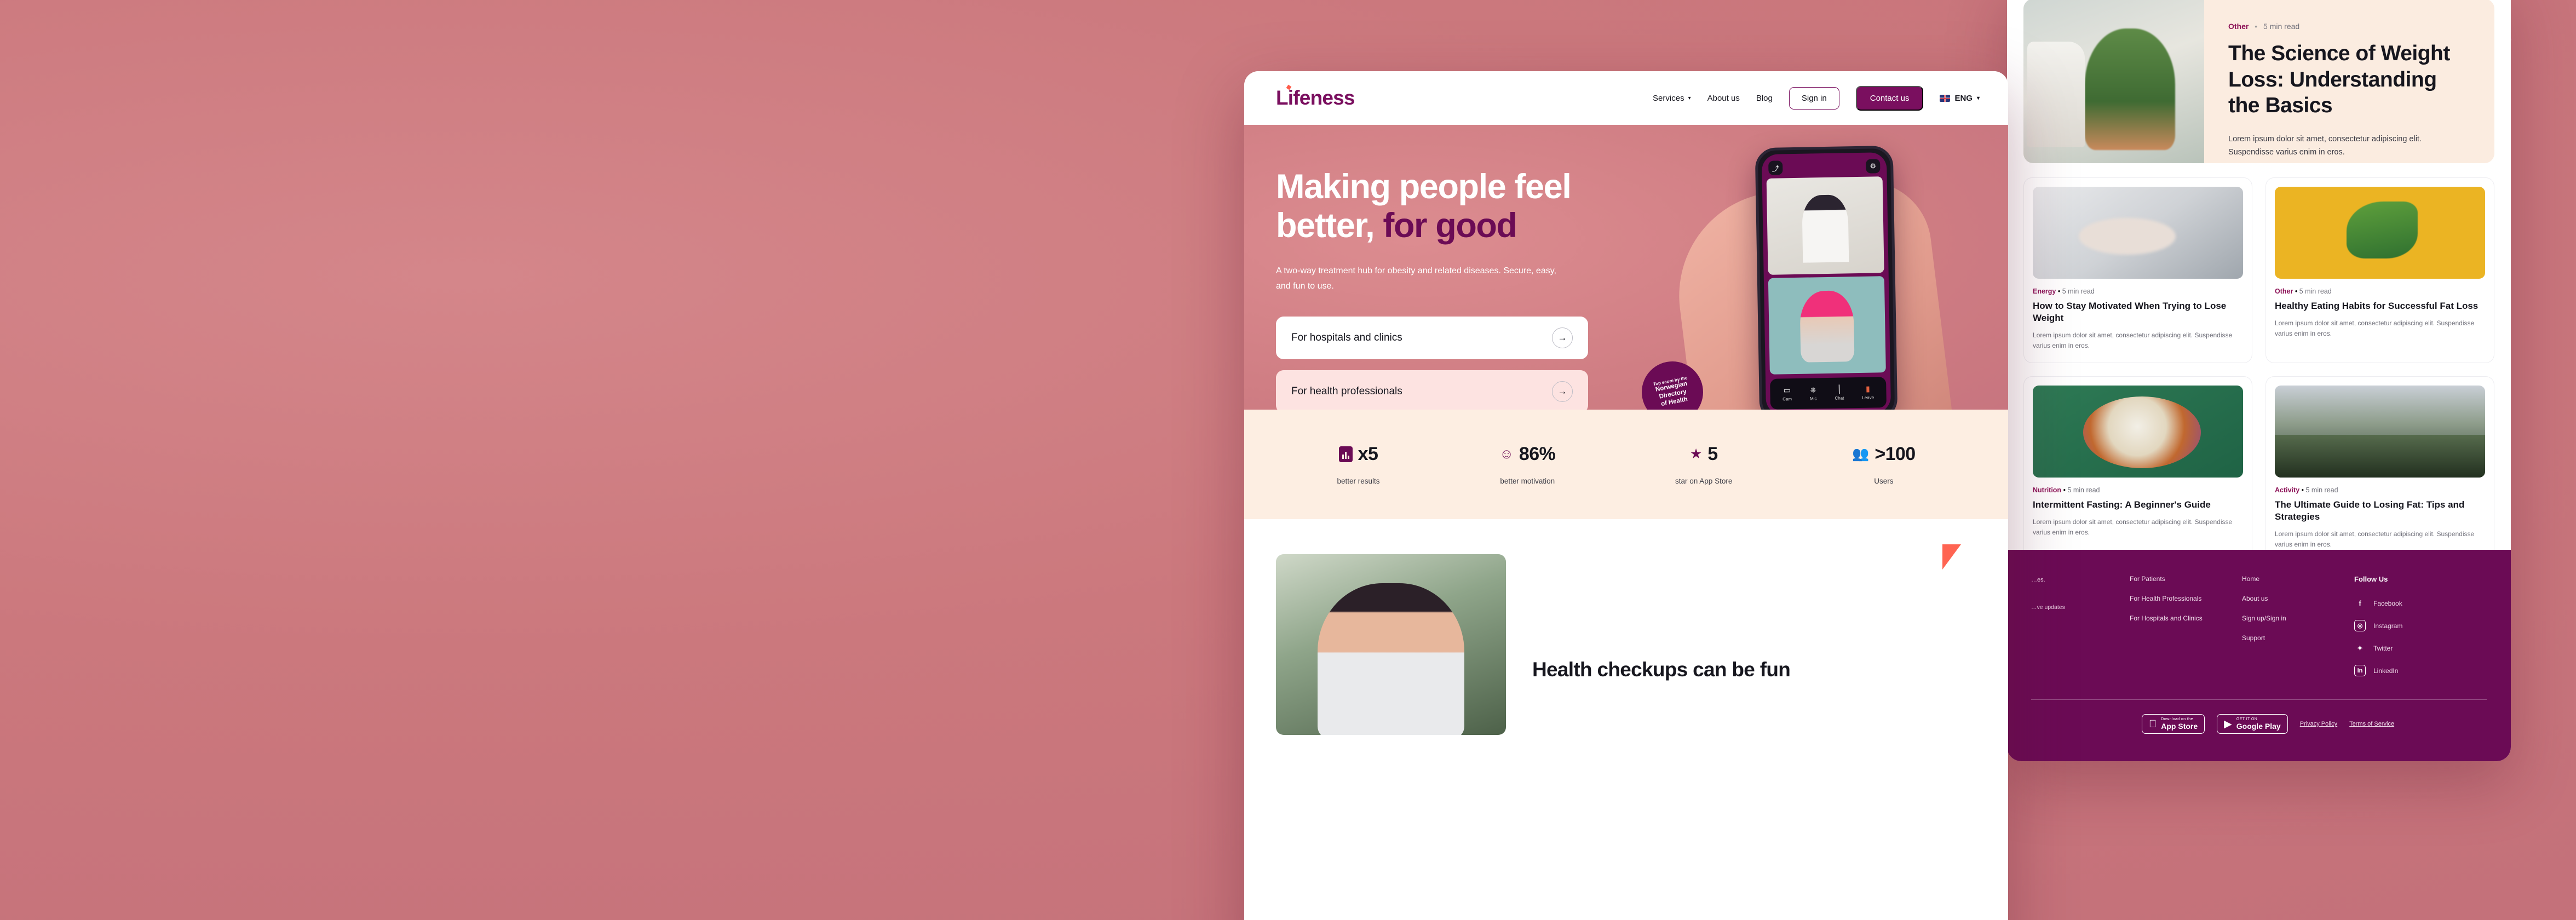 This screenshot has width=2576, height=920. I want to click on nav-item-blog: Blog, so click(1764, 98).